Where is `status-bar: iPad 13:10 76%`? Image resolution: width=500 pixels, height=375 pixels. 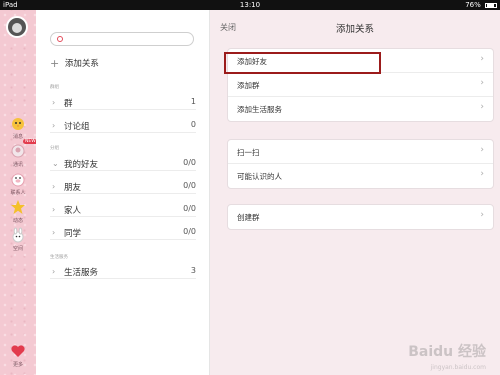 status-bar: iPad 13:10 76% is located at coordinates (250, 5).